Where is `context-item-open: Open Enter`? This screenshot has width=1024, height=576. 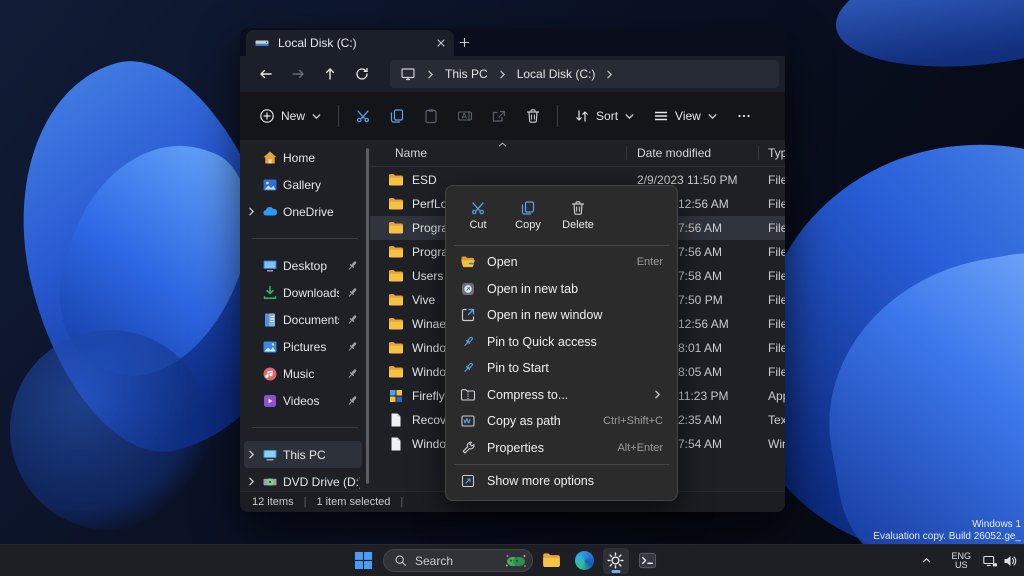
context-item-open: Open Enter is located at coordinates (561, 262).